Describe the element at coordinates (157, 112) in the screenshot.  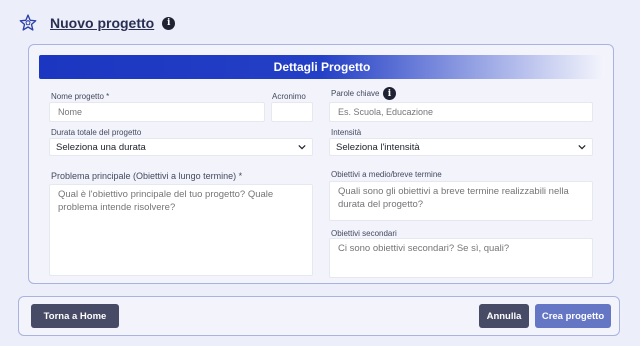
I see `nome-input` at that location.